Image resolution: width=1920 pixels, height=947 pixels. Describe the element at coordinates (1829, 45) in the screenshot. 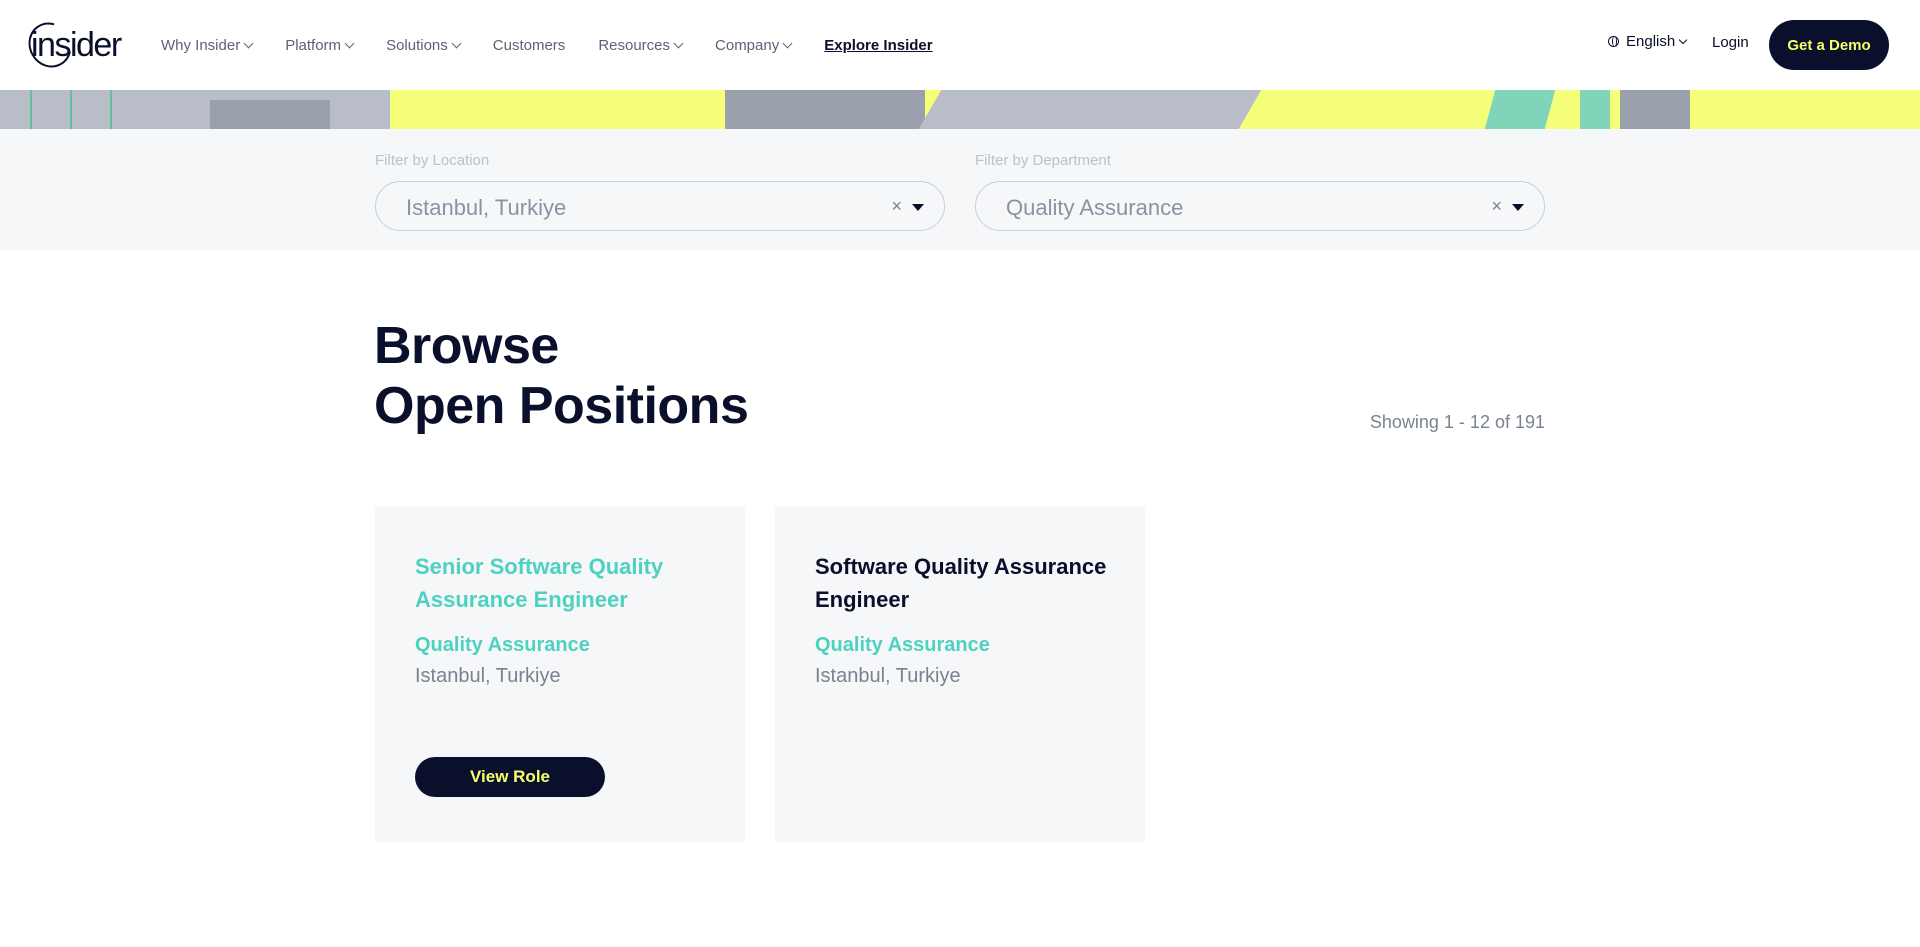

I see `get-a-demo-button: Get a Demo` at that location.